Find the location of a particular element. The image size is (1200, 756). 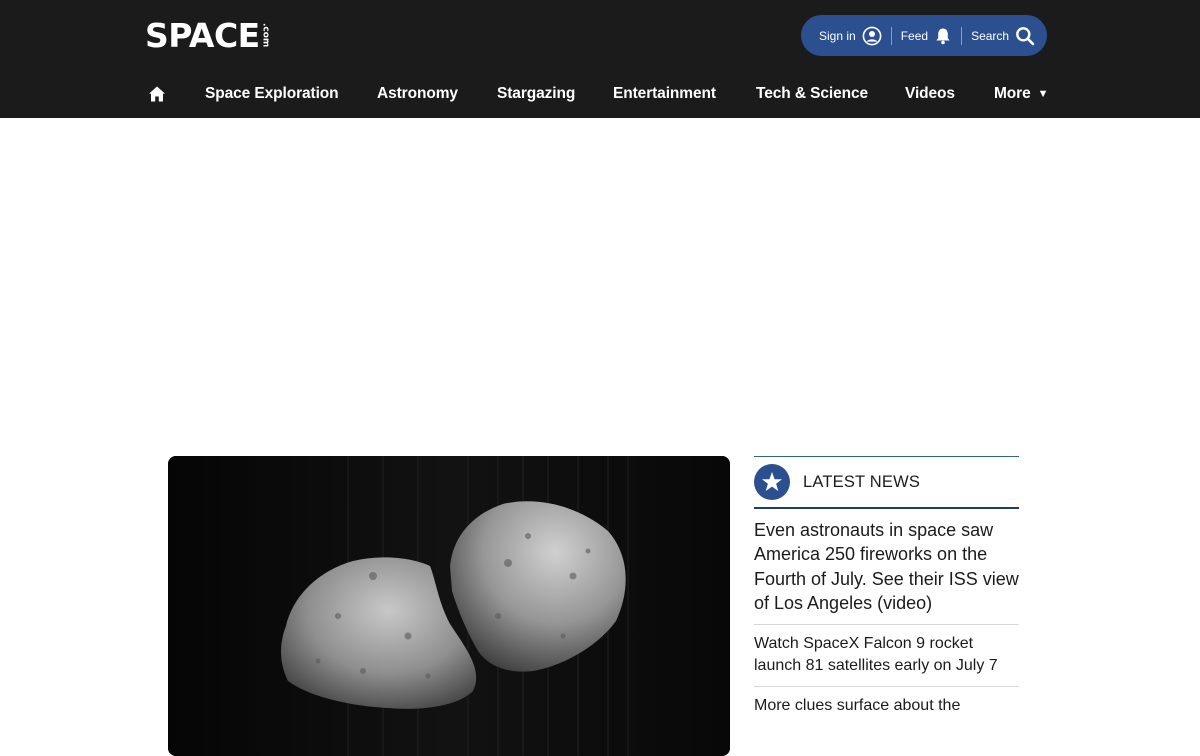

site-logo: SPACE .com is located at coordinates (208, 36).